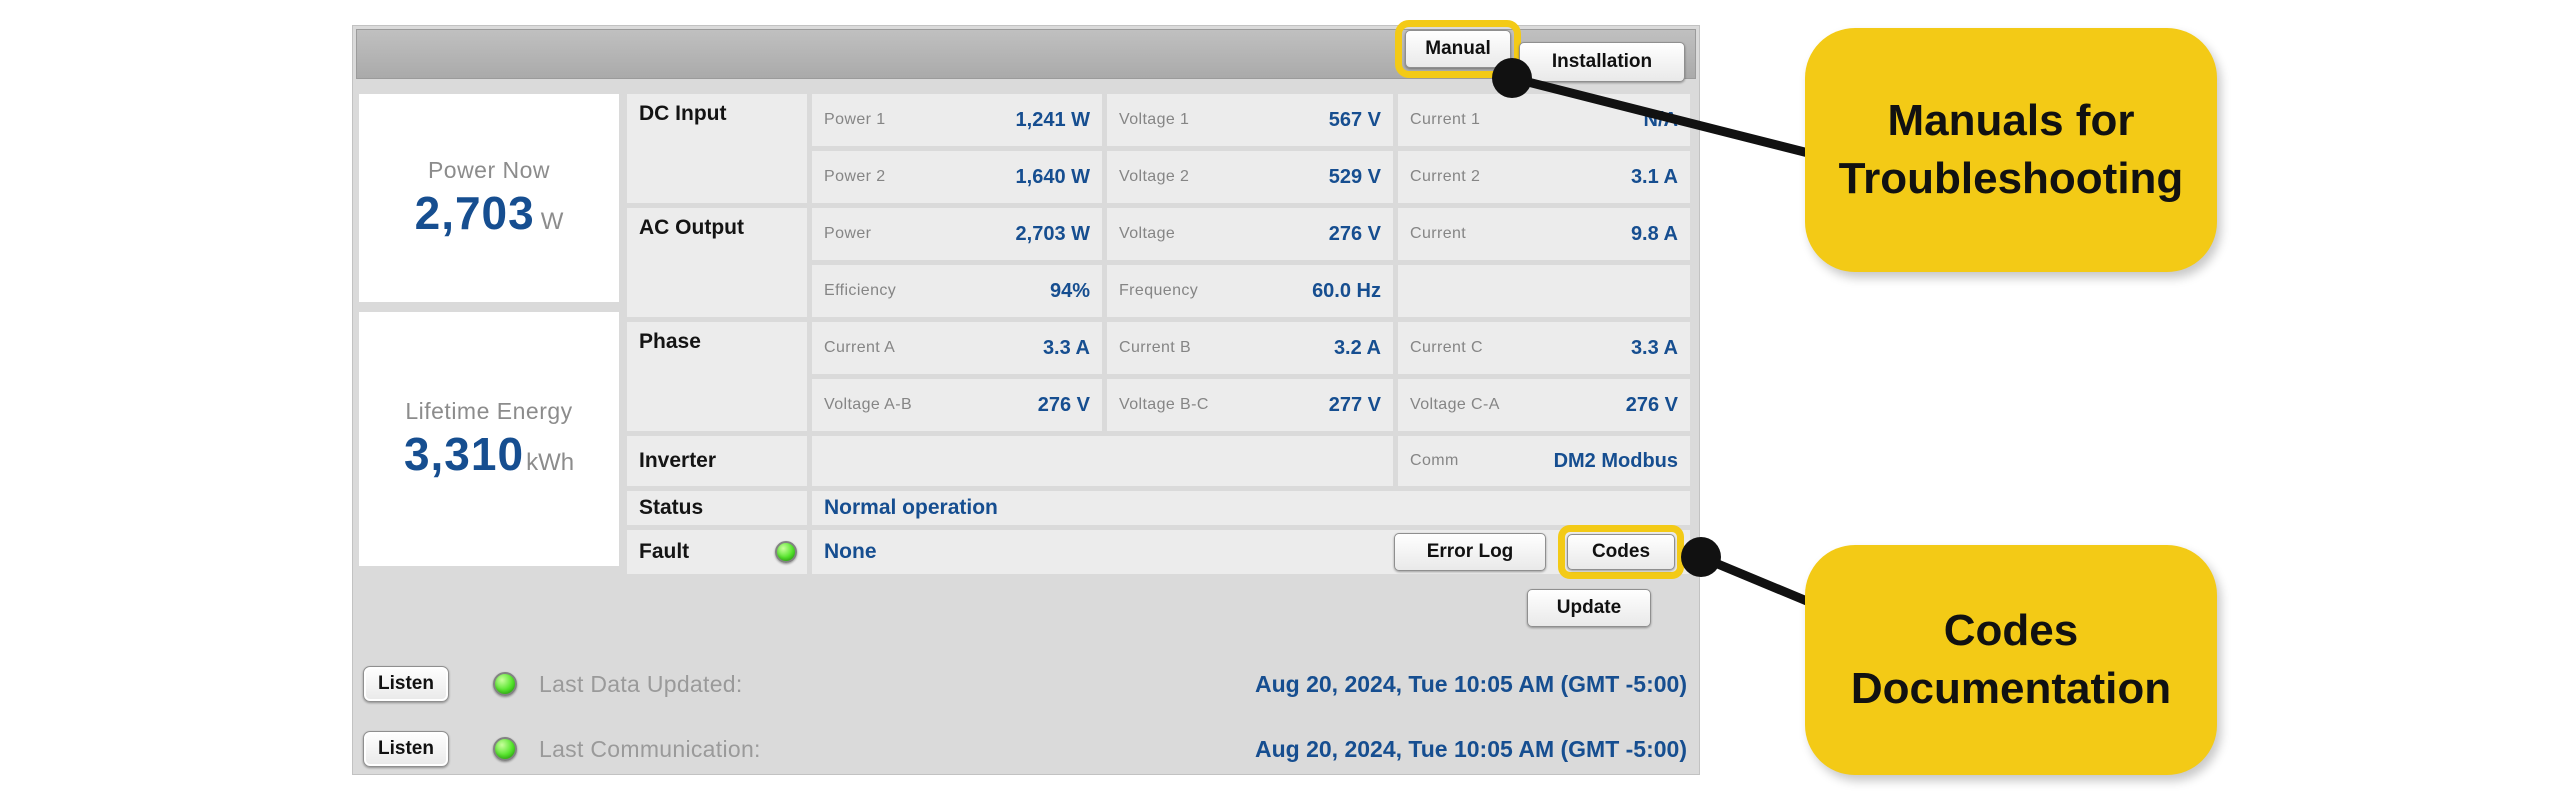 This screenshot has height=808, width=2552. What do you see at coordinates (489, 169) in the screenshot?
I see `power-now-label: Power Now` at bounding box center [489, 169].